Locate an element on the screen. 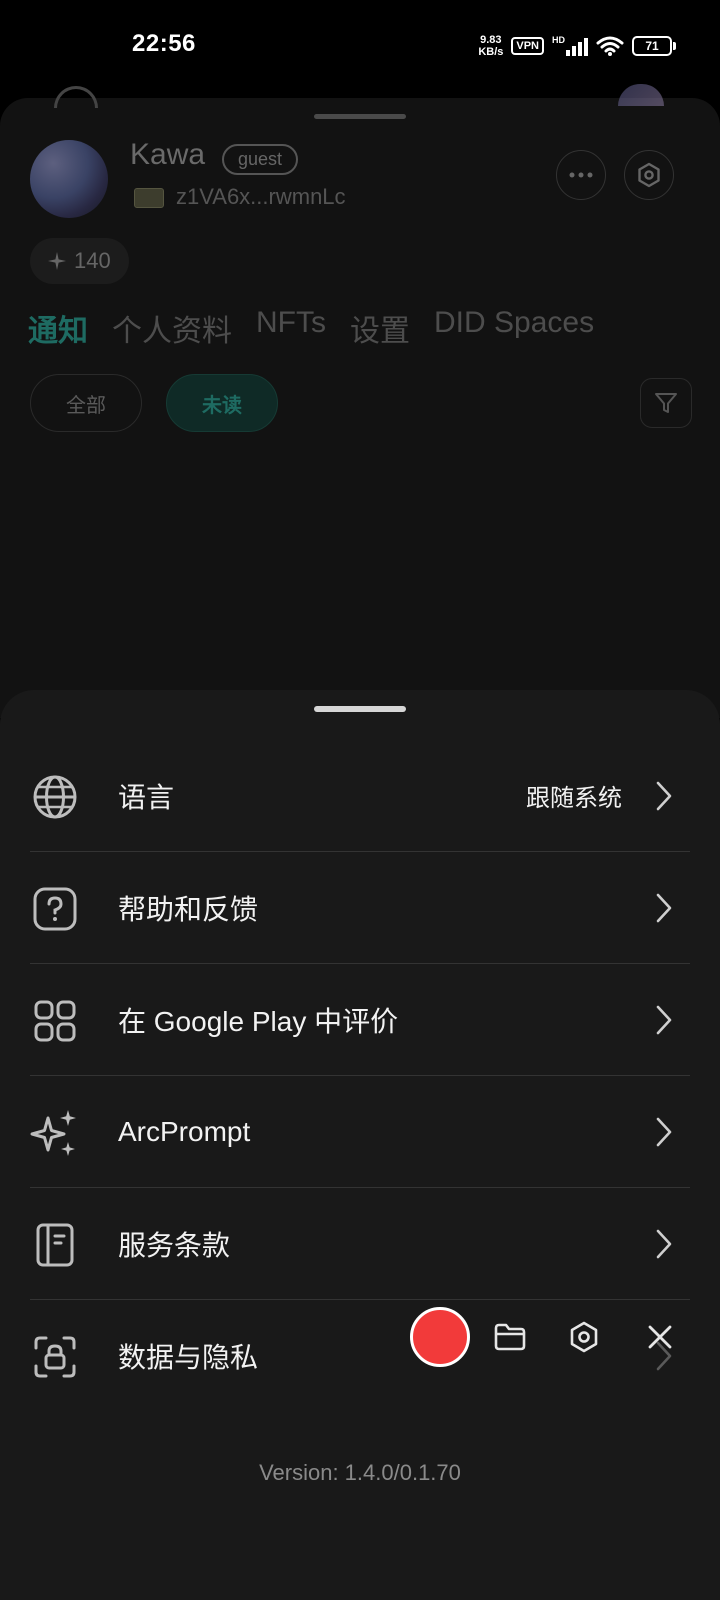 This screenshot has height=1600, width=720. network-speed-unit: KB/s is located at coordinates (491, 52).